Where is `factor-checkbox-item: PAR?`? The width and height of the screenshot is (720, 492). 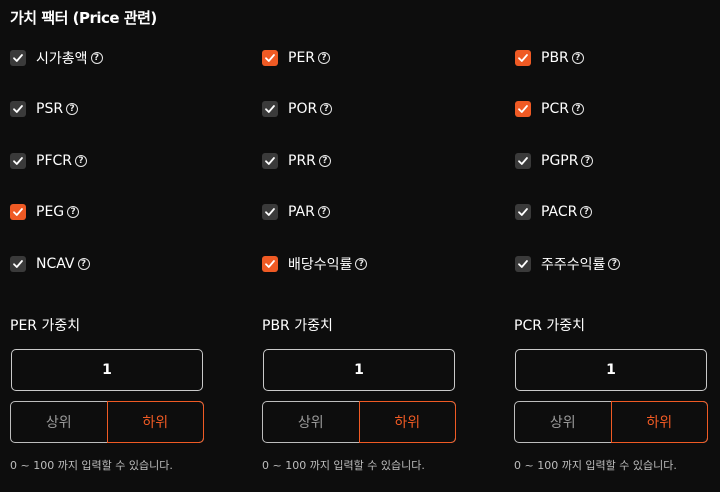 factor-checkbox-item: PAR? is located at coordinates (296, 212).